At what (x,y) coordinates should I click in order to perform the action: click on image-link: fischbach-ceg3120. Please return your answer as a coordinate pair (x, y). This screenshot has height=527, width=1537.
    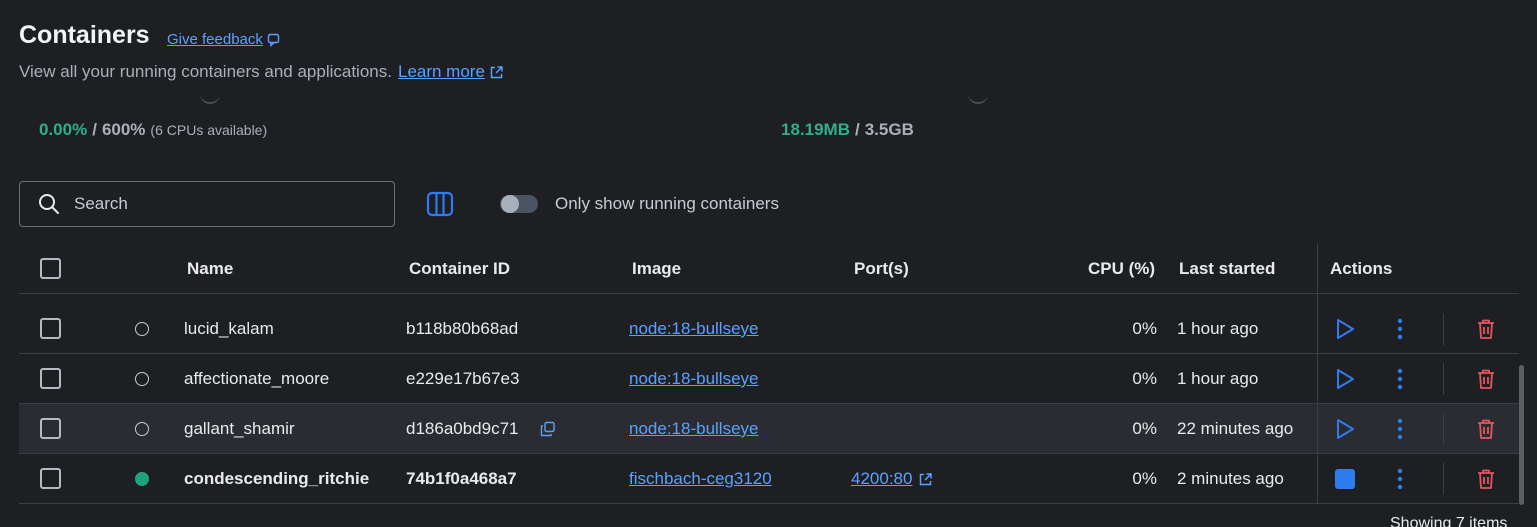
    Looking at the image, I should click on (700, 479).